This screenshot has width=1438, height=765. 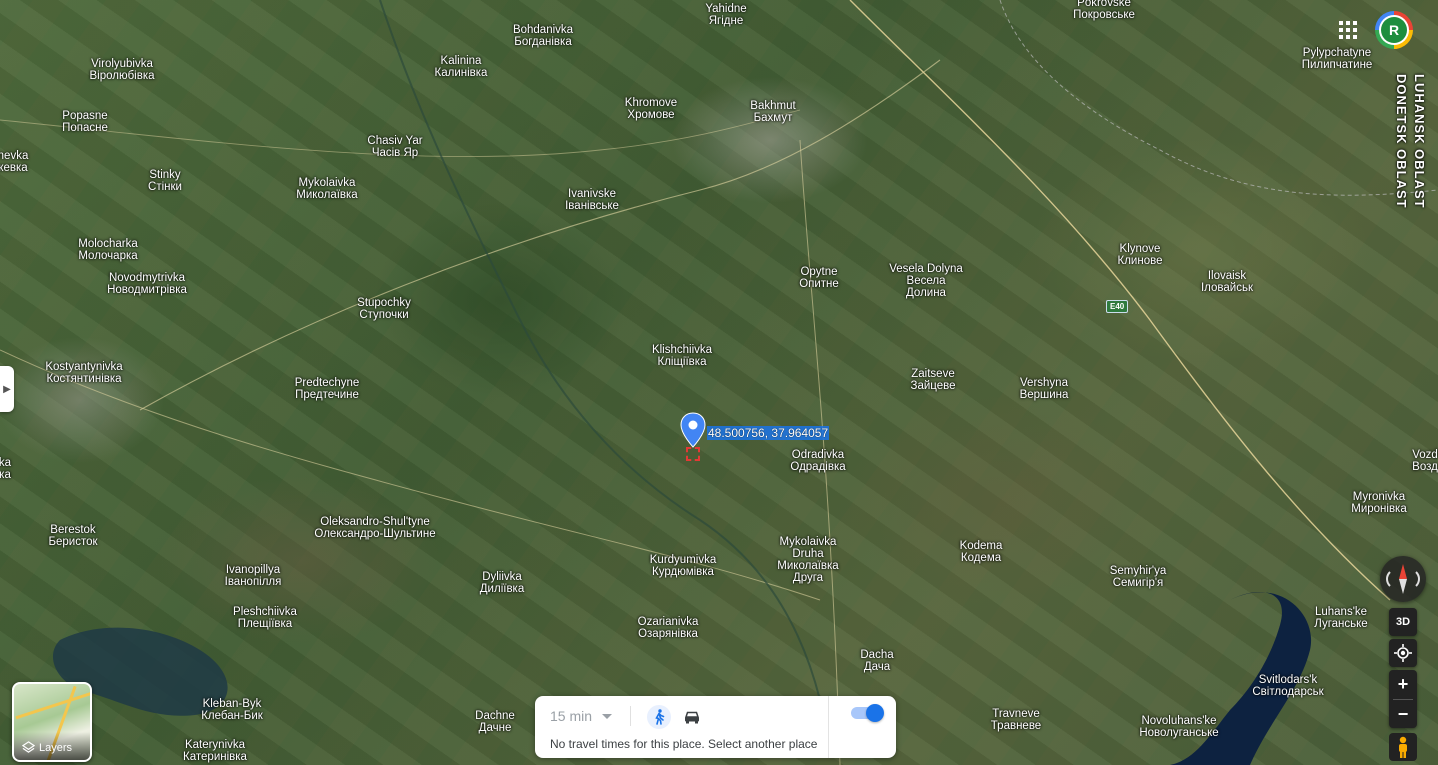 I want to click on location-pin-icon, so click(x=693, y=430).